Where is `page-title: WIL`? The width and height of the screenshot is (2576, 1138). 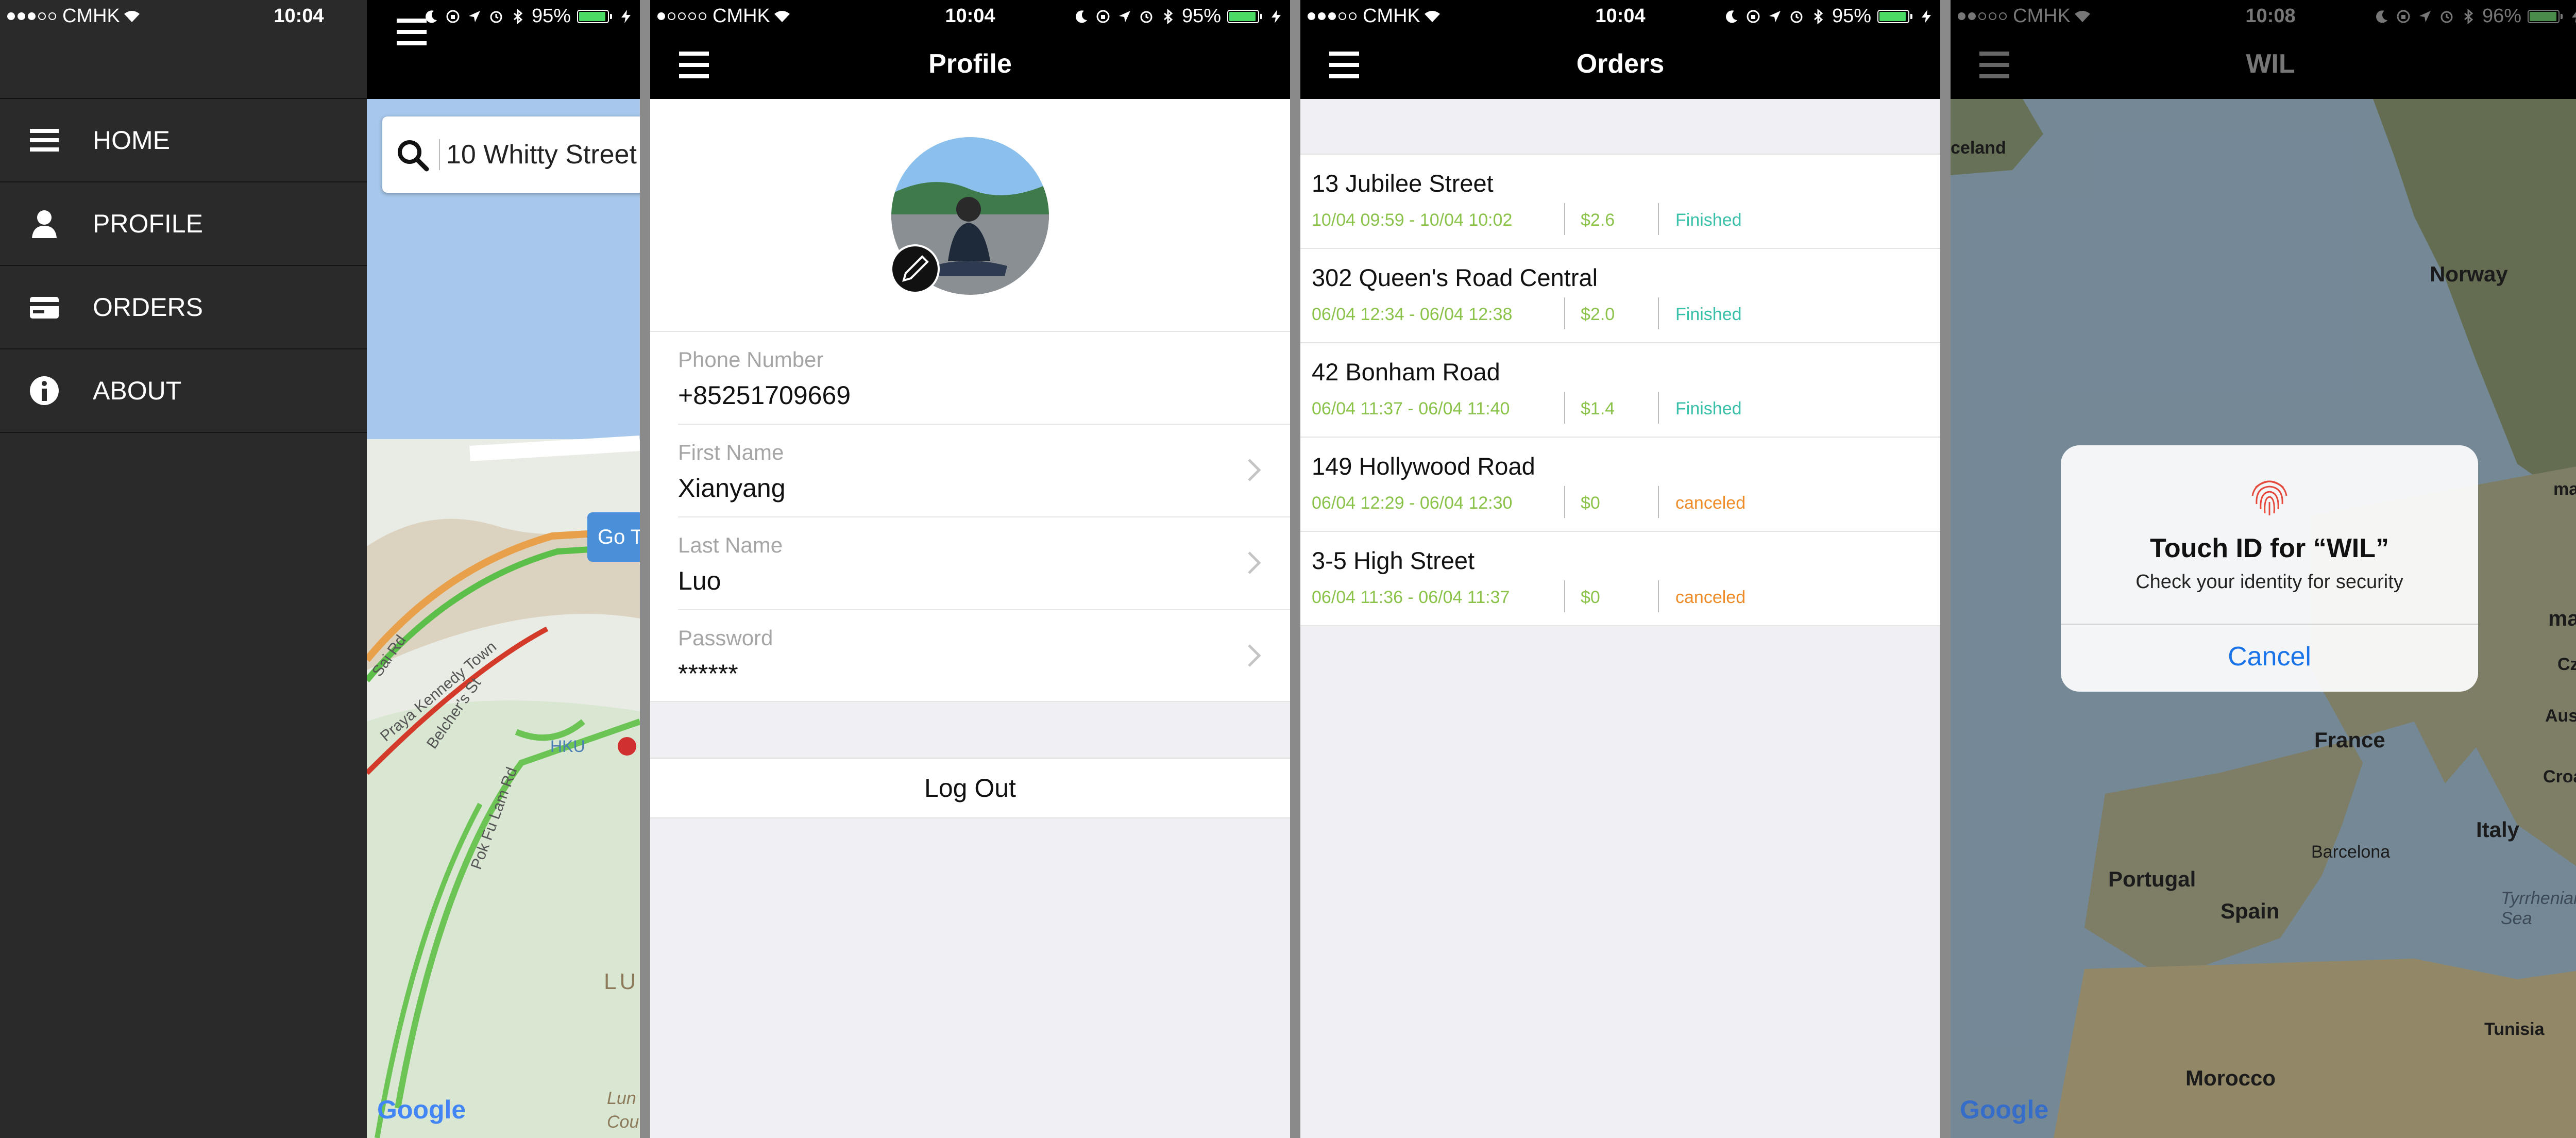 page-title: WIL is located at coordinates (2271, 64).